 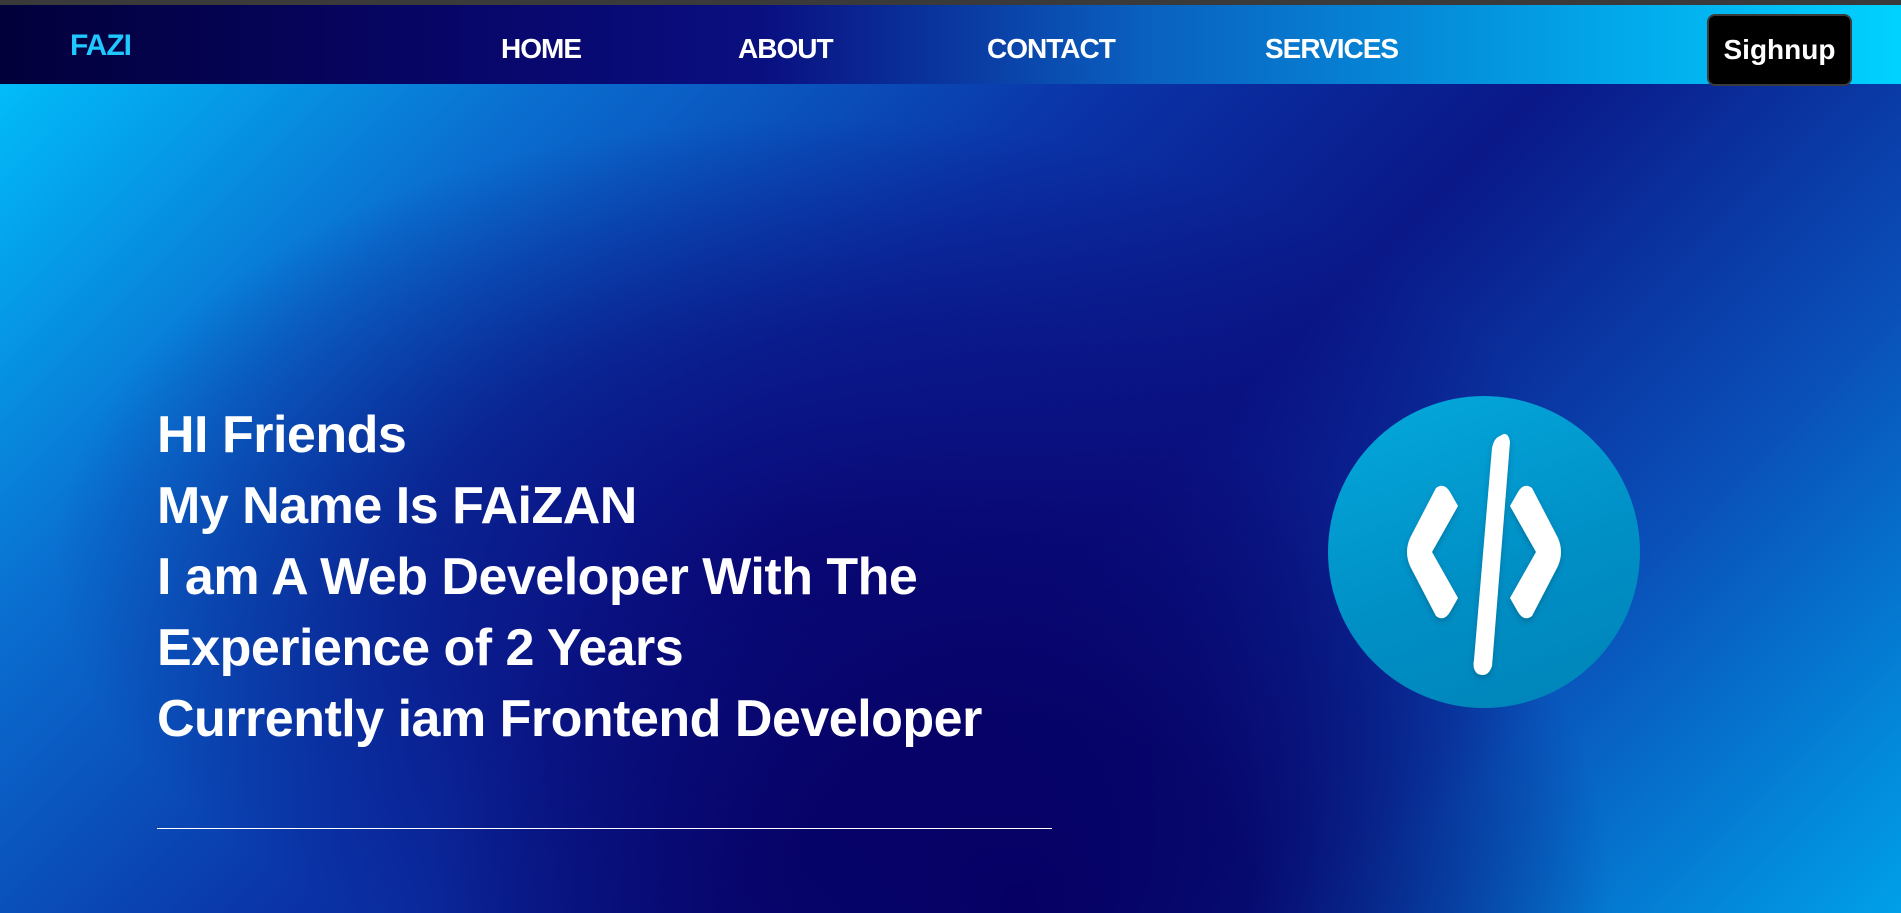 What do you see at coordinates (420, 648) in the screenshot?
I see `hero-experience: Experience of 2 Years` at bounding box center [420, 648].